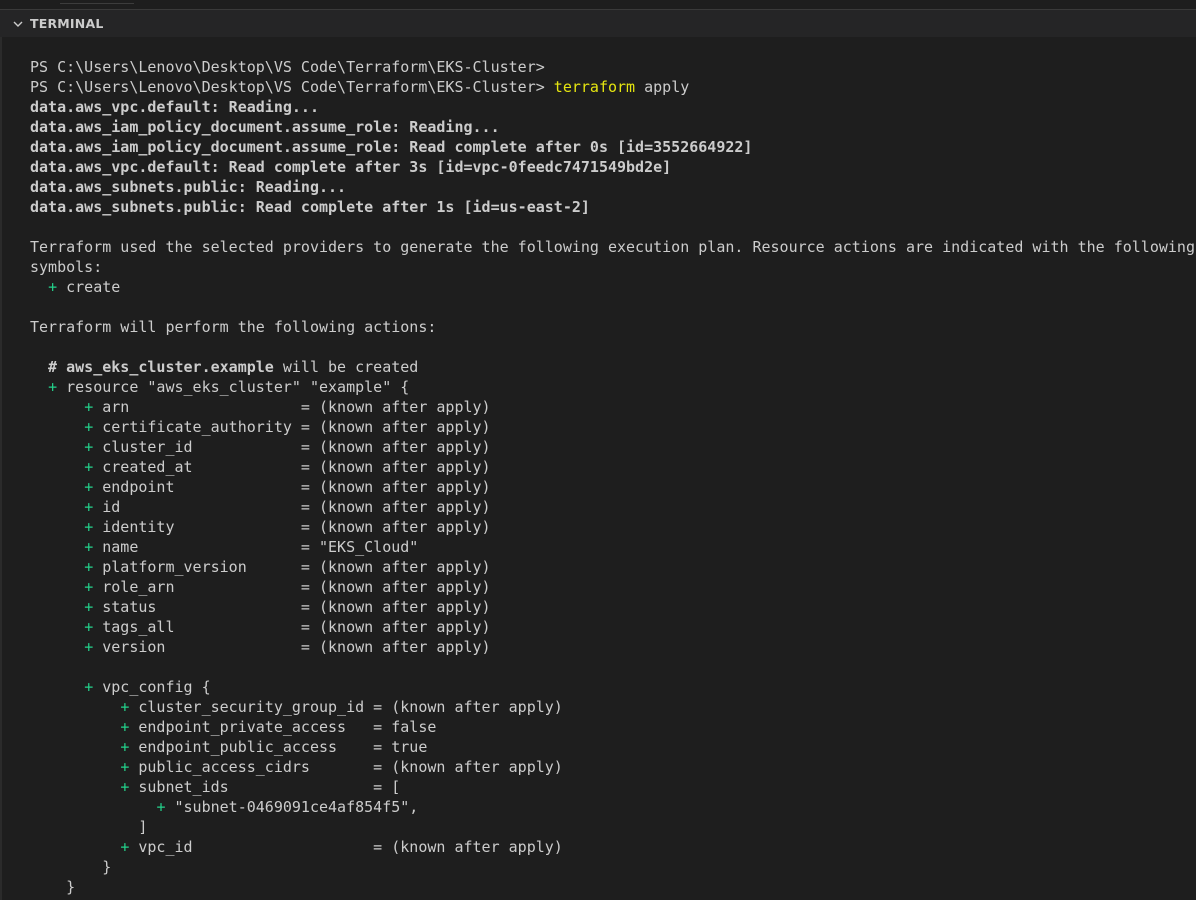  Describe the element at coordinates (613, 467) in the screenshot. I see `terminal-line: + created_at = (known after apply)` at that location.